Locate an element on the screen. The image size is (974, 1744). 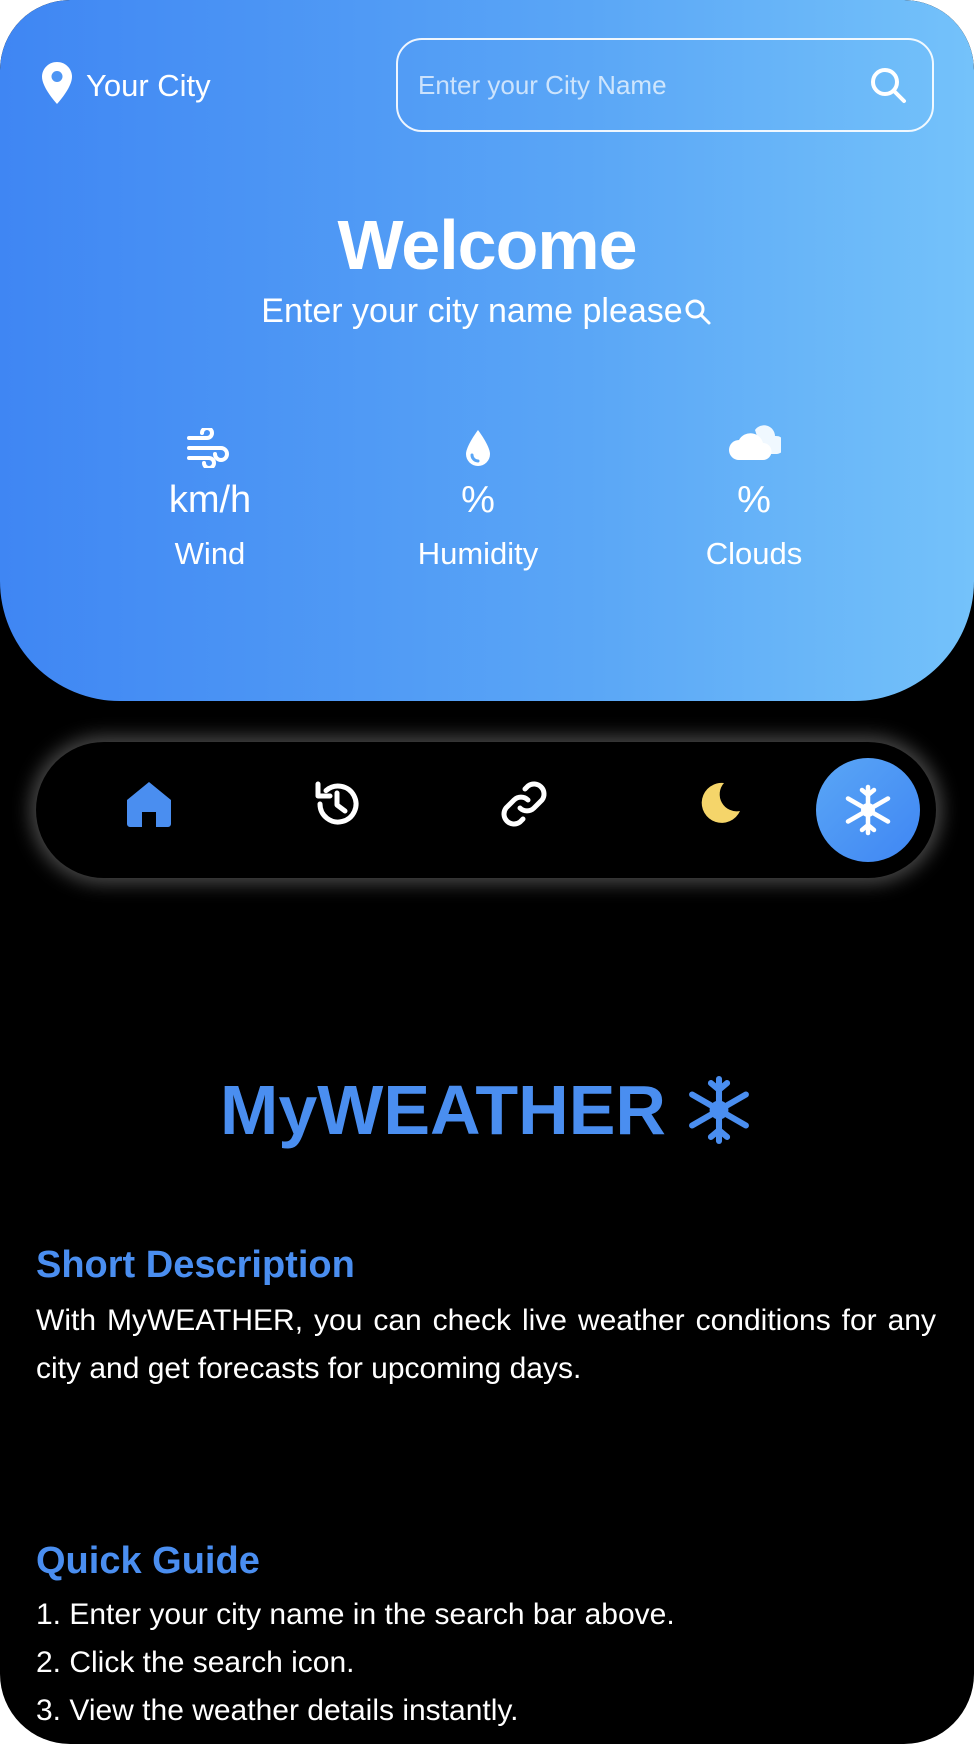
humidity-stat: % Humidity is located at coordinates (478, 500).